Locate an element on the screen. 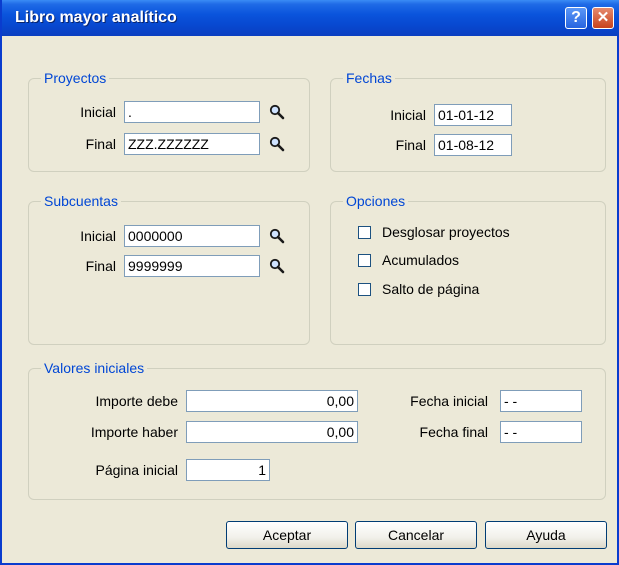  fecha-inicial-label: Fecha inicial is located at coordinates (449, 401).